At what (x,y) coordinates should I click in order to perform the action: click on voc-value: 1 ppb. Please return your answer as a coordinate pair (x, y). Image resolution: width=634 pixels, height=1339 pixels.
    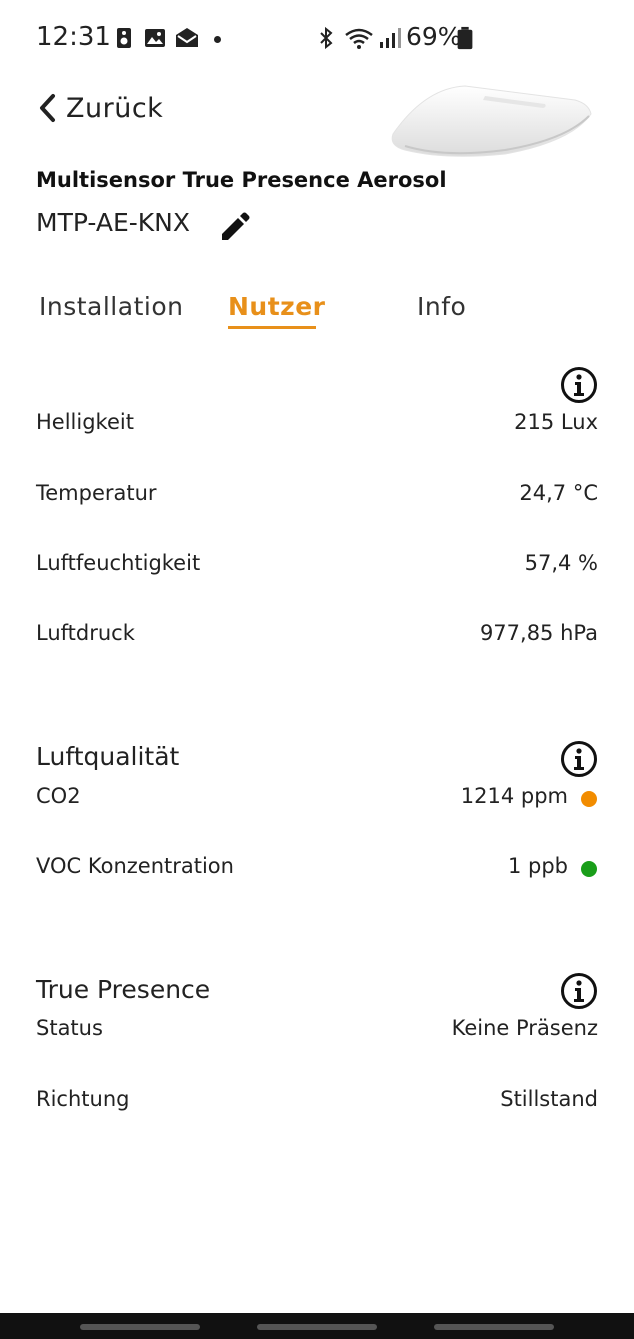
    Looking at the image, I should click on (537, 866).